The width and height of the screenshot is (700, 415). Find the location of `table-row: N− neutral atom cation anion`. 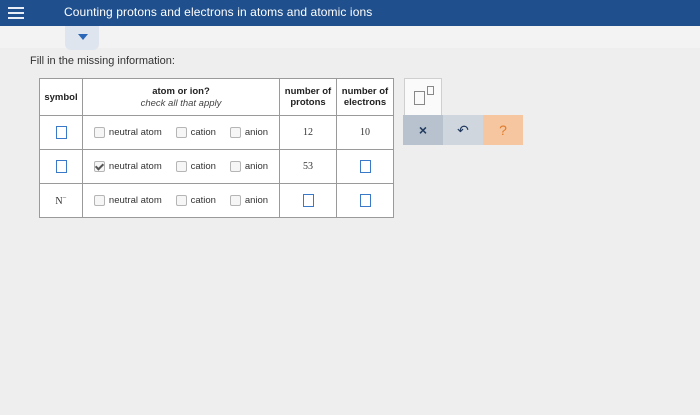

table-row: N− neutral atom cation anion is located at coordinates (216, 200).